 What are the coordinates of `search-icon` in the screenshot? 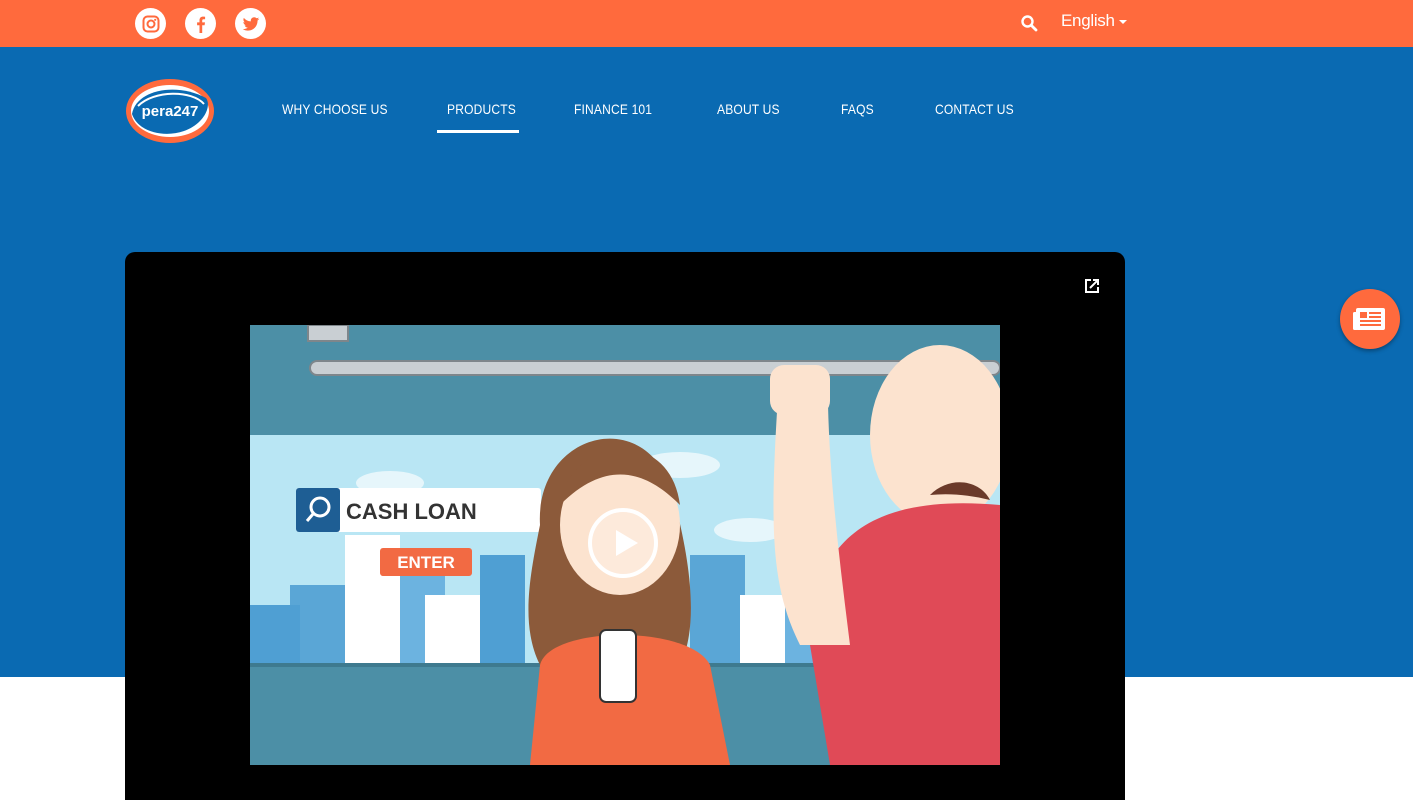 It's located at (1029, 23).